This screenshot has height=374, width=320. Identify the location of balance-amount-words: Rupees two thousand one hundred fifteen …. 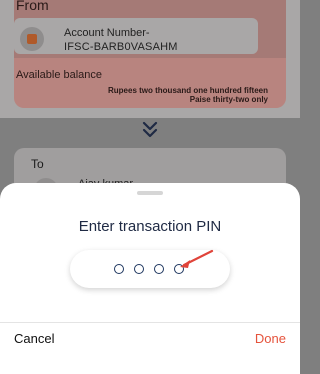
(188, 95).